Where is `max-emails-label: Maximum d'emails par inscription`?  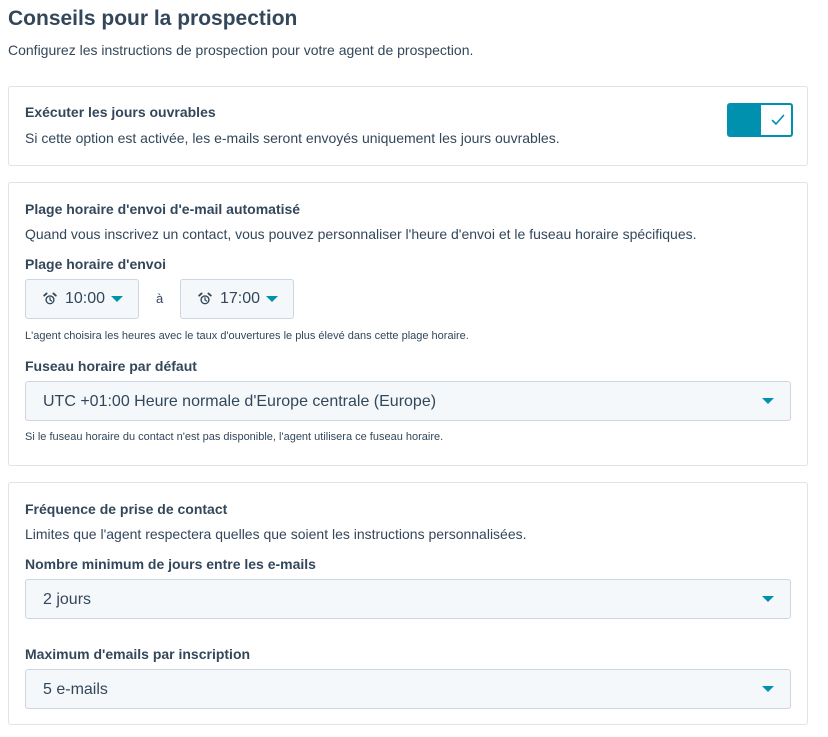
max-emails-label: Maximum d'emails par inscription is located at coordinates (138, 654).